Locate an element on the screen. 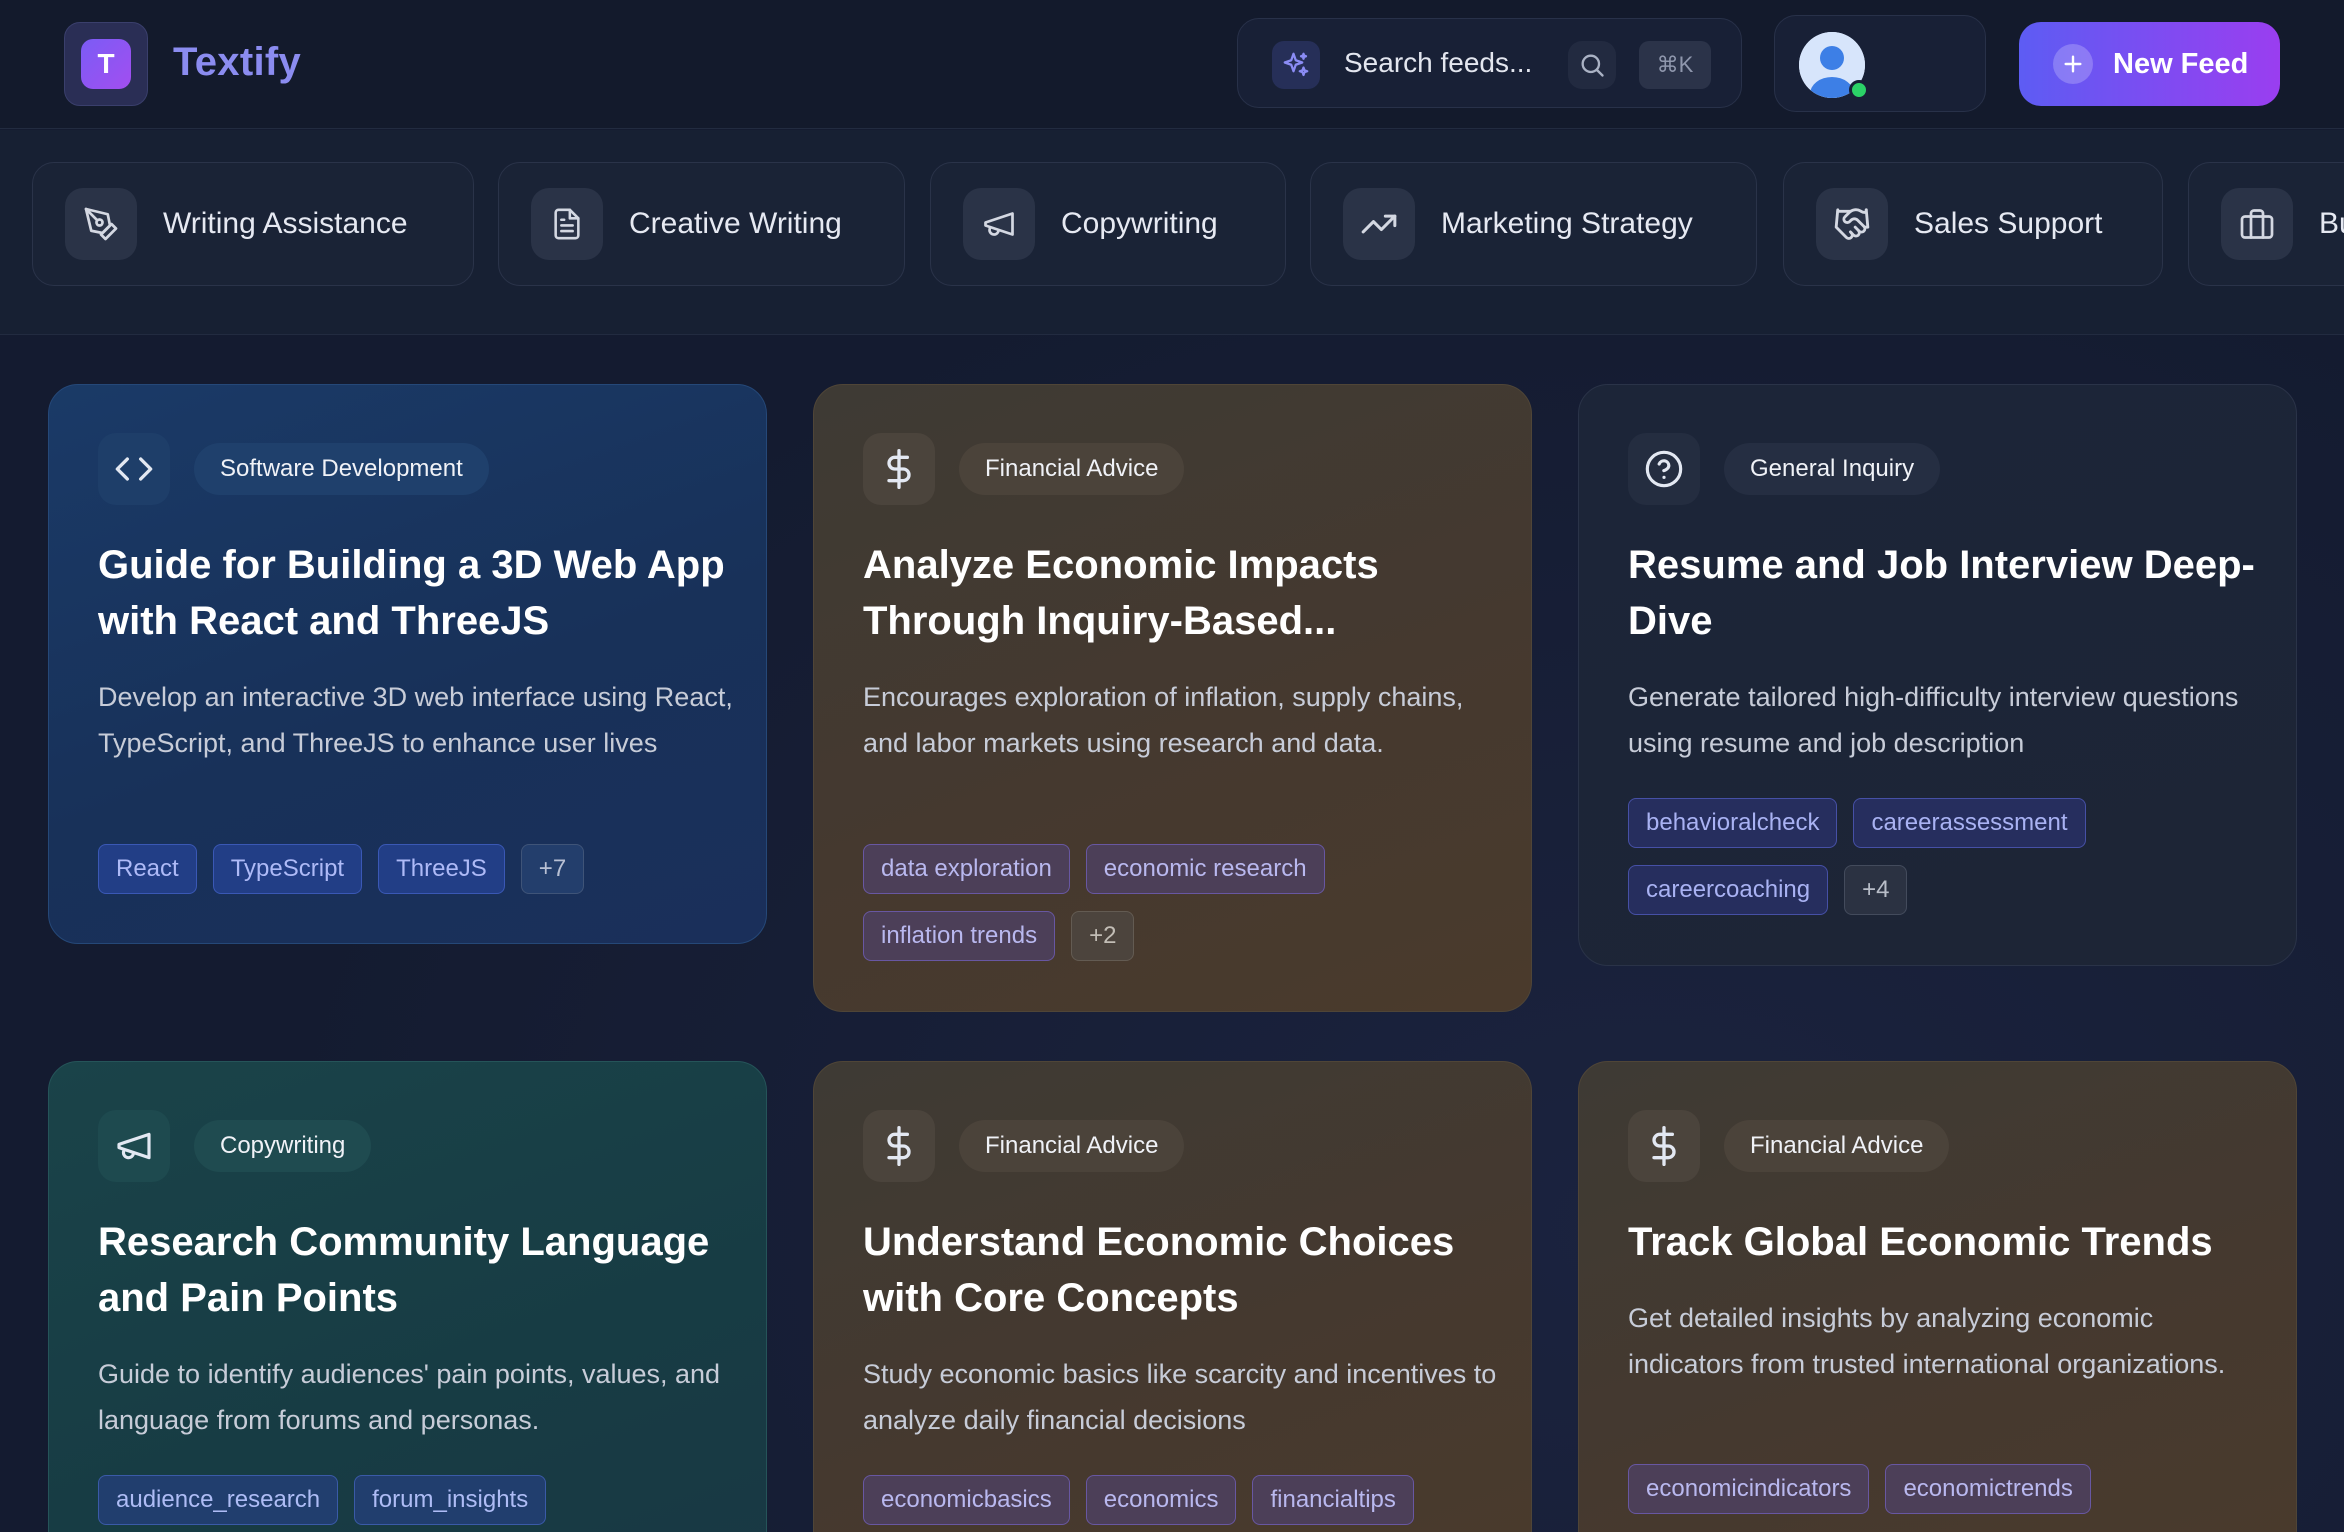  card-tags: economicbasics economics financialtips is located at coordinates (1183, 1500).